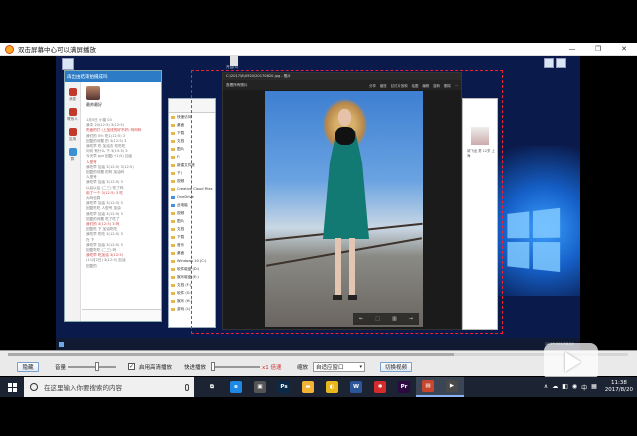 This screenshot has width=637, height=436. Describe the element at coordinates (260, 387) in the screenshot. I see `taskbar-app-store: ▣` at that location.